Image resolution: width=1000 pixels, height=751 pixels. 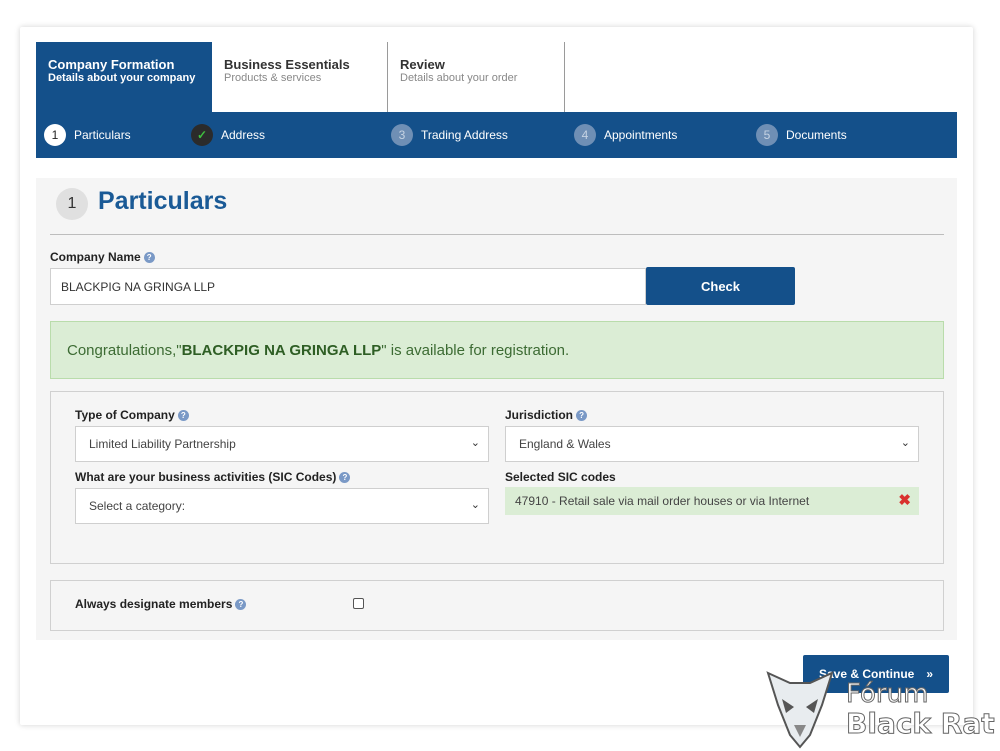 What do you see at coordinates (111, 64) in the screenshot?
I see `tab-title: Company Formation` at bounding box center [111, 64].